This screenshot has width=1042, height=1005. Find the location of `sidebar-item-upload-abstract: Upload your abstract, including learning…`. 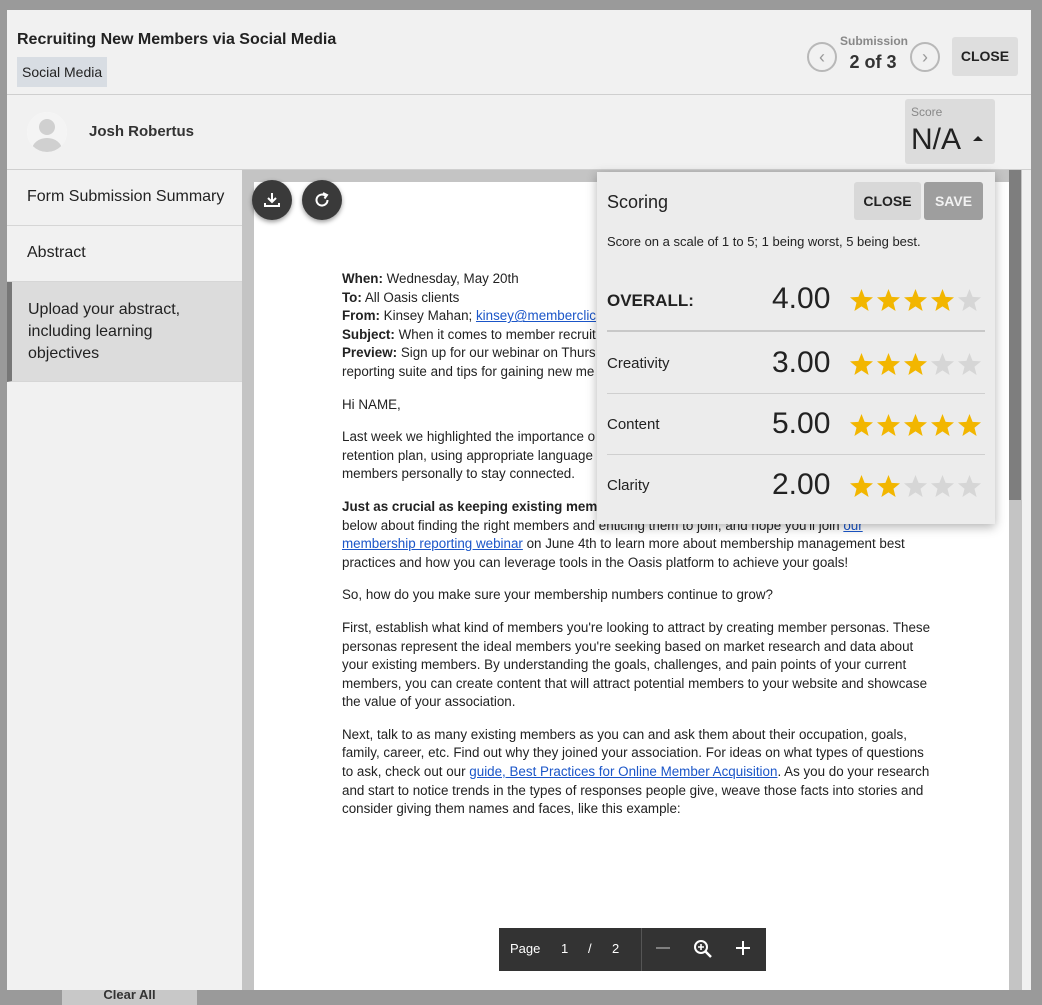

sidebar-item-upload-abstract: Upload your abstract, including learning… is located at coordinates (124, 332).